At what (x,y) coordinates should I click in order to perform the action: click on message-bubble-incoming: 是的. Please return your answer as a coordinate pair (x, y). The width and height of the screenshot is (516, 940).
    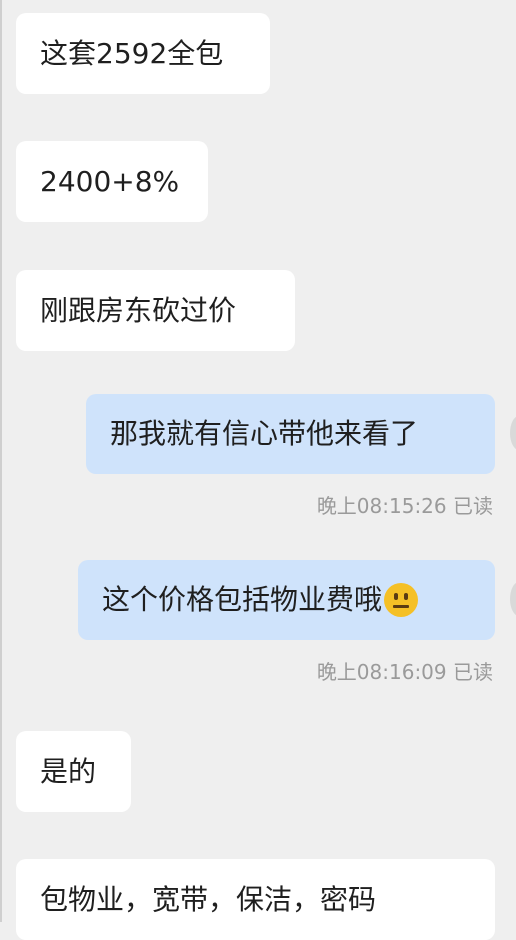
    Looking at the image, I should click on (73, 771).